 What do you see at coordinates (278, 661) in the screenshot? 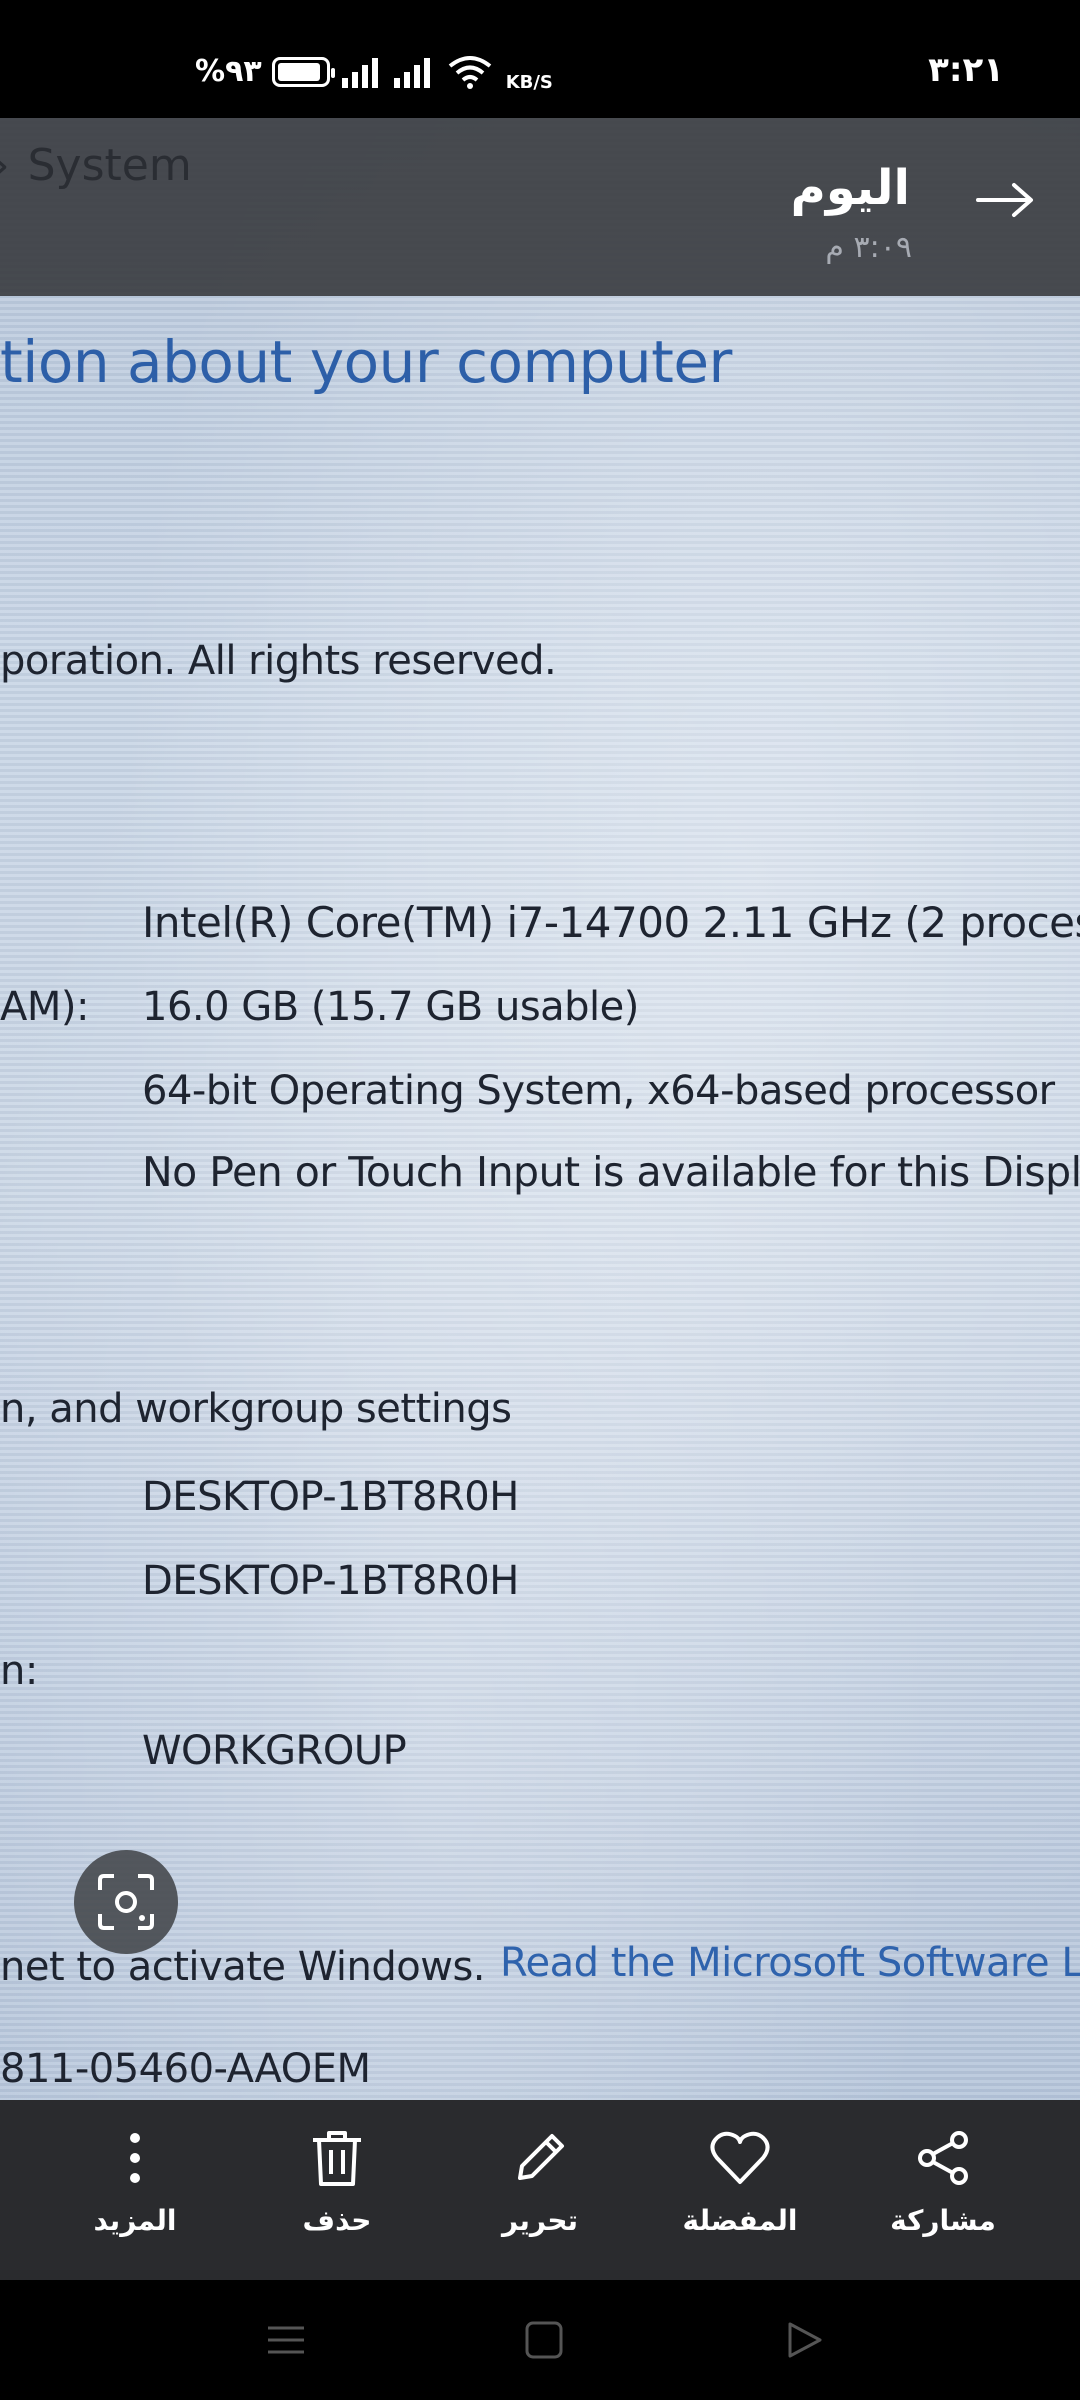
I see `copyright-text: poration. All rights reserved.` at bounding box center [278, 661].